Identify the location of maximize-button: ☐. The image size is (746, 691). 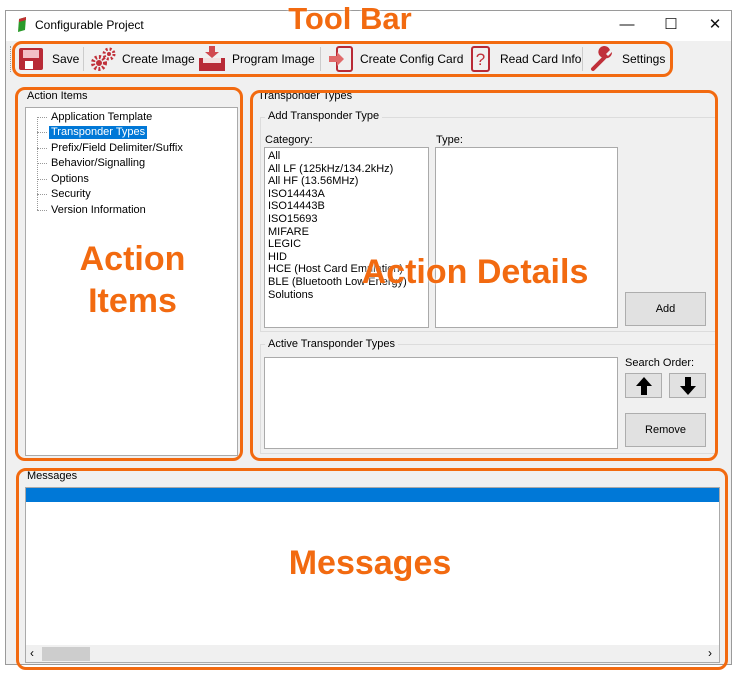
(671, 25).